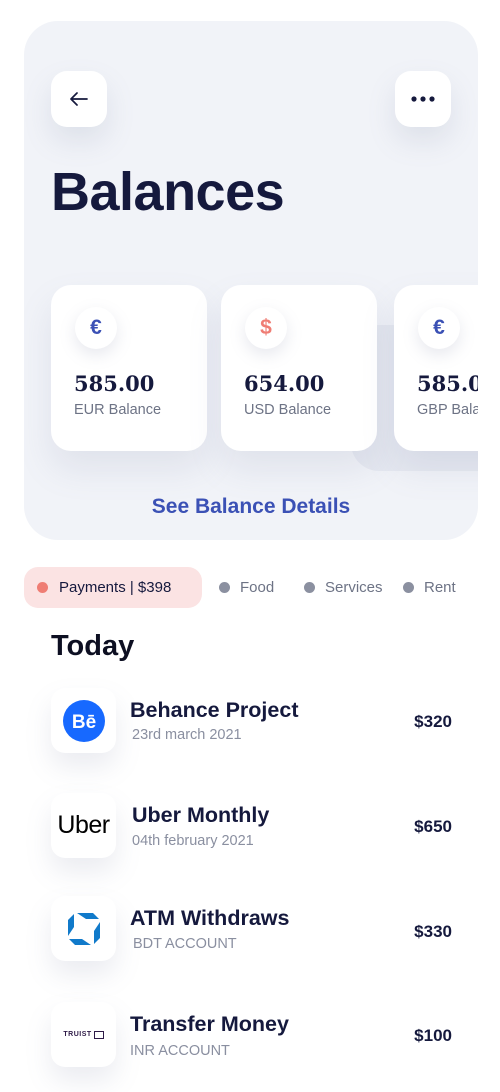 Image resolution: width=500 pixels, height=1092 pixels. Describe the element at coordinates (250, 941) in the screenshot. I see `transaction-row: ATM Withdraws BDT ACCOUNT $330` at that location.